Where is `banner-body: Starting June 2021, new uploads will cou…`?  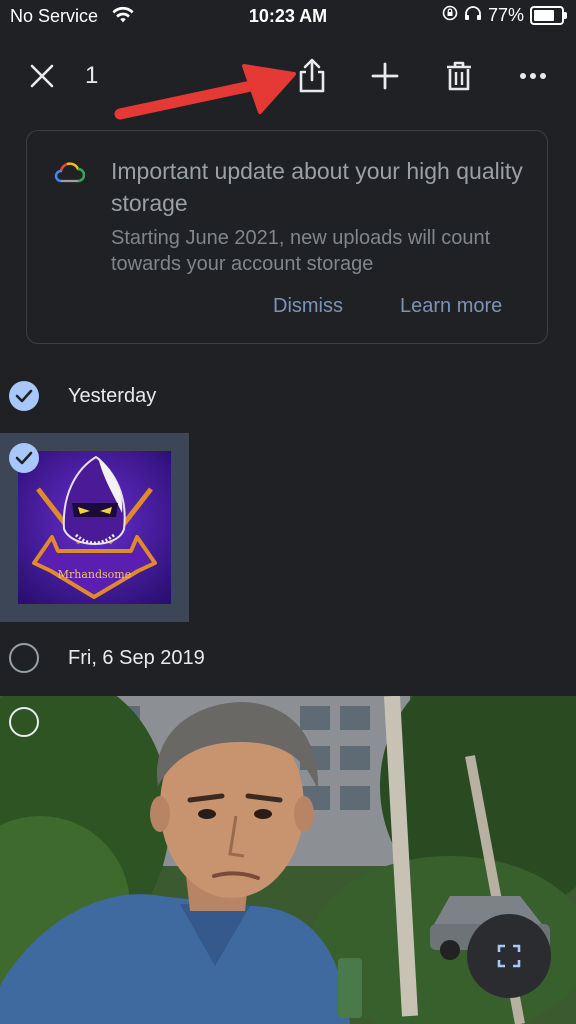
banner-body: Starting June 2021, new uploads will cou… is located at coordinates (301, 251).